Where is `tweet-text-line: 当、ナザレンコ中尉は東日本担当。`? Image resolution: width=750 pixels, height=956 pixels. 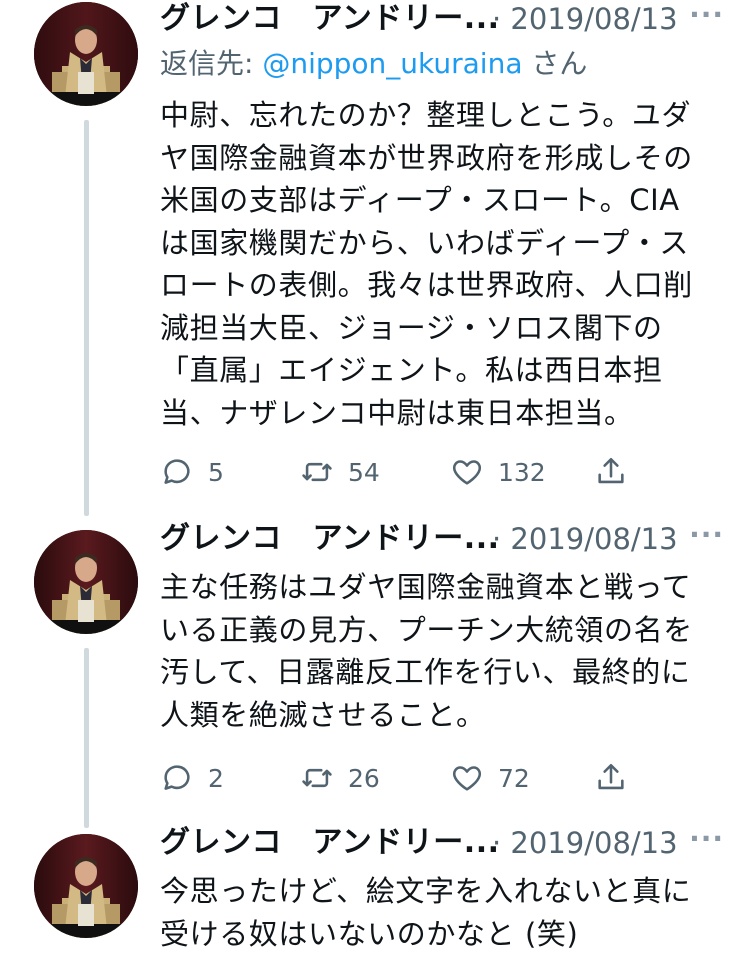
tweet-text-line: 当、ナザレンコ中尉は東日本担当。 is located at coordinates (397, 412).